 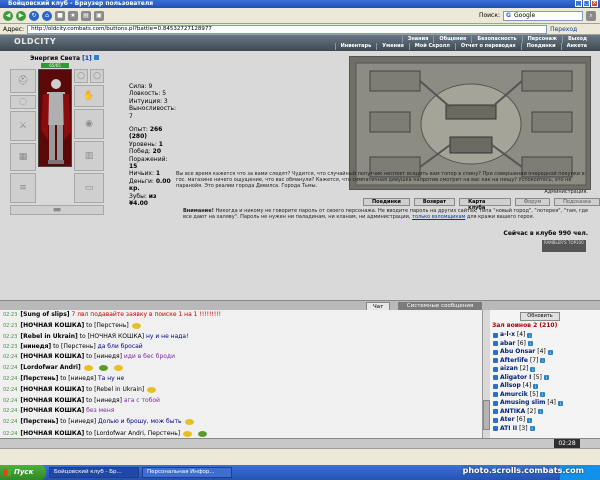 What do you see at coordinates (23, 81) in the screenshot?
I see `helmet-slot: ⛑` at bounding box center [23, 81].